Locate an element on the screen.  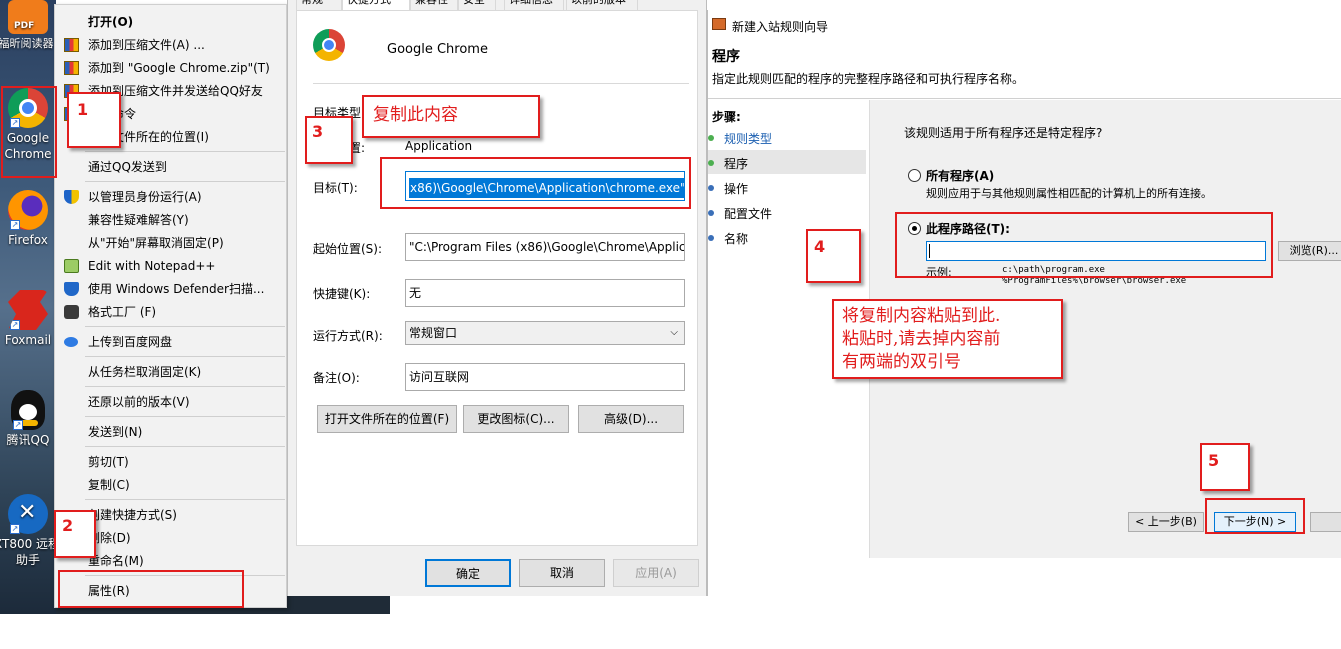
annotation-box-properties is located at coordinates (151, 589).